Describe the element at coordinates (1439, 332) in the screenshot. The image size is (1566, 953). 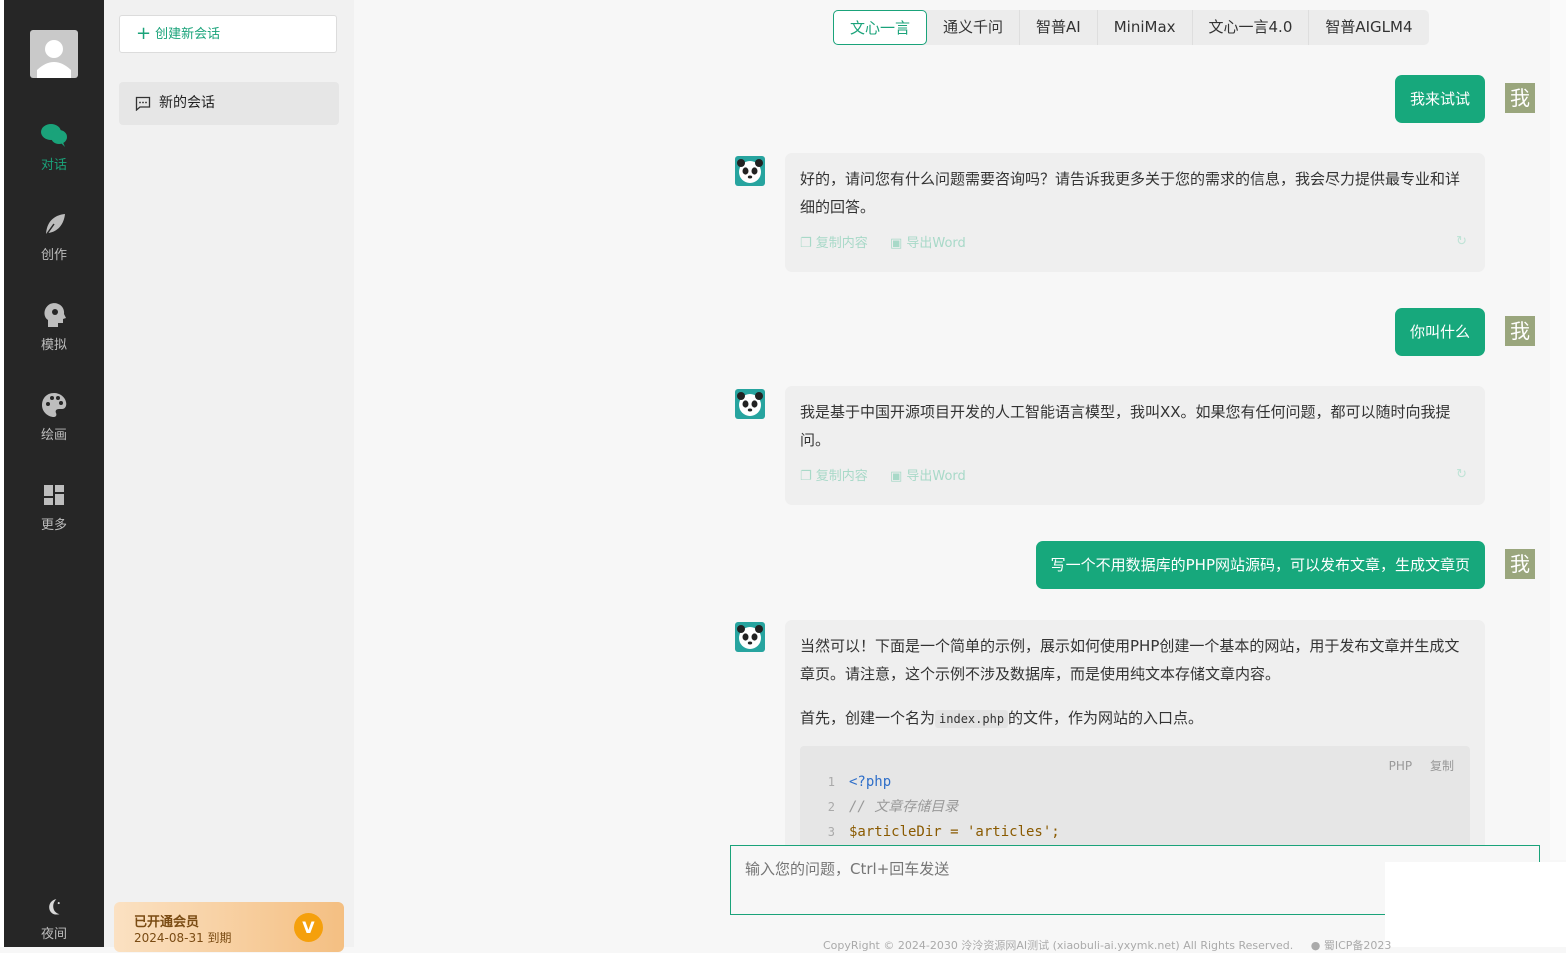
I see `user-message: 你叫什么` at that location.